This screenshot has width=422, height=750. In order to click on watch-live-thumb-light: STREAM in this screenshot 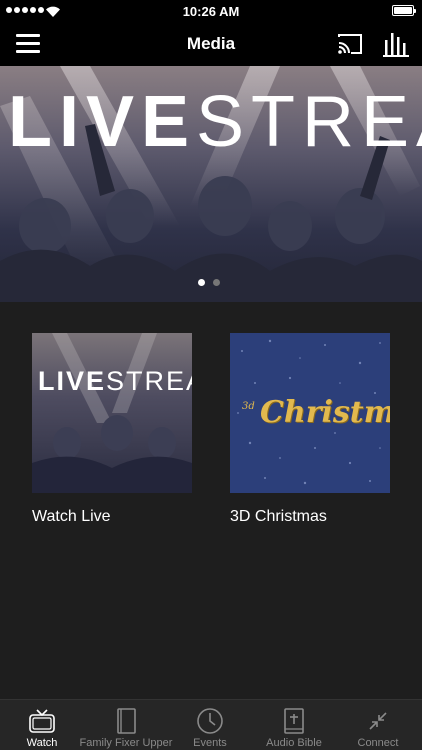, I will do `click(149, 381)`.